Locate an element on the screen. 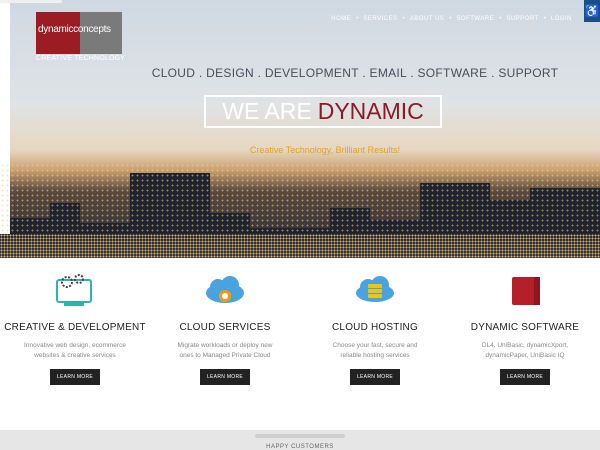 Image resolution: width=600 pixels, height=450 pixels. nav-software: SOFTWARE is located at coordinates (475, 19).